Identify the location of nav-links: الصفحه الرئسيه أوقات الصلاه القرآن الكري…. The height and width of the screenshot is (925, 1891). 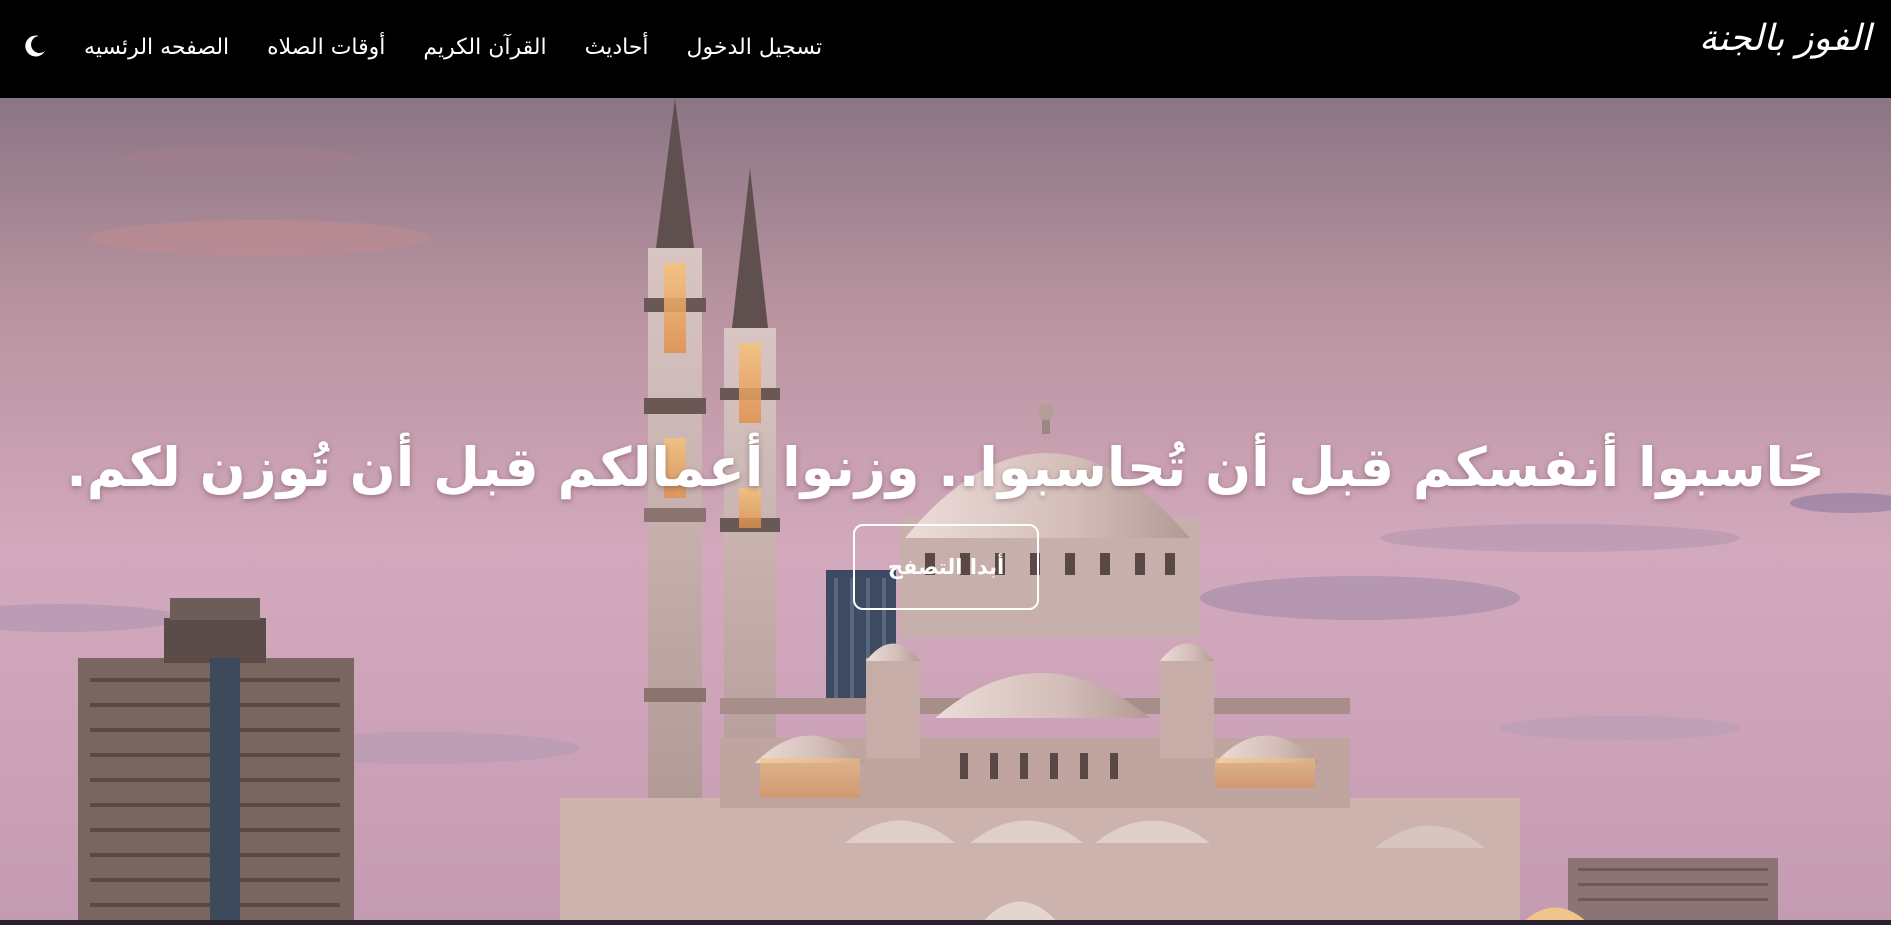
(453, 48).